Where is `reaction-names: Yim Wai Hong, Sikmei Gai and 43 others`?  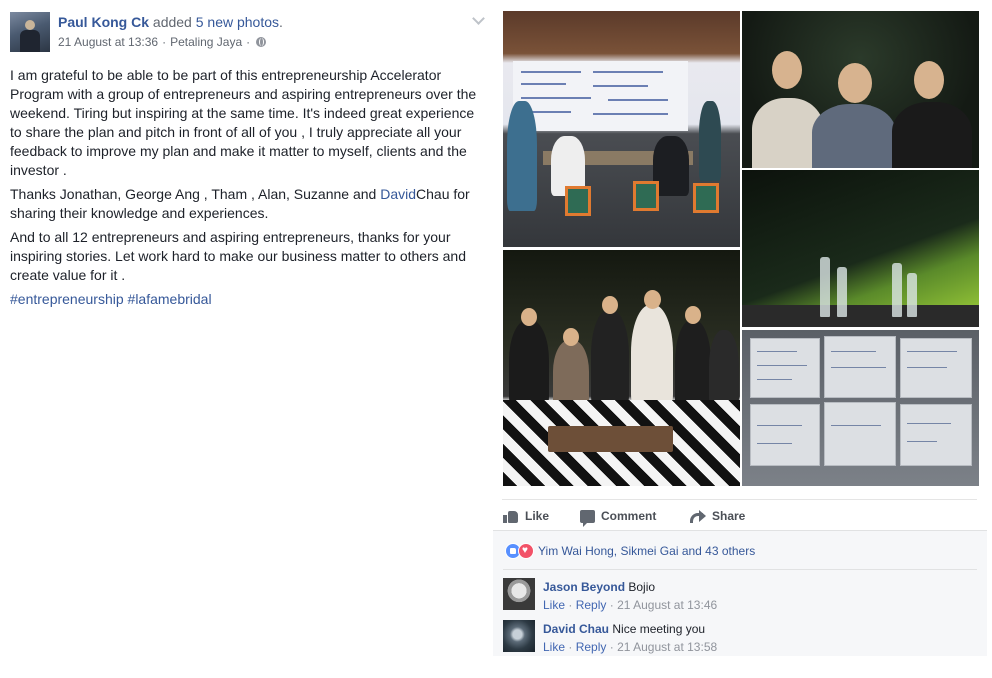 reaction-names: Yim Wai Hong, Sikmei Gai and 43 others is located at coordinates (646, 551).